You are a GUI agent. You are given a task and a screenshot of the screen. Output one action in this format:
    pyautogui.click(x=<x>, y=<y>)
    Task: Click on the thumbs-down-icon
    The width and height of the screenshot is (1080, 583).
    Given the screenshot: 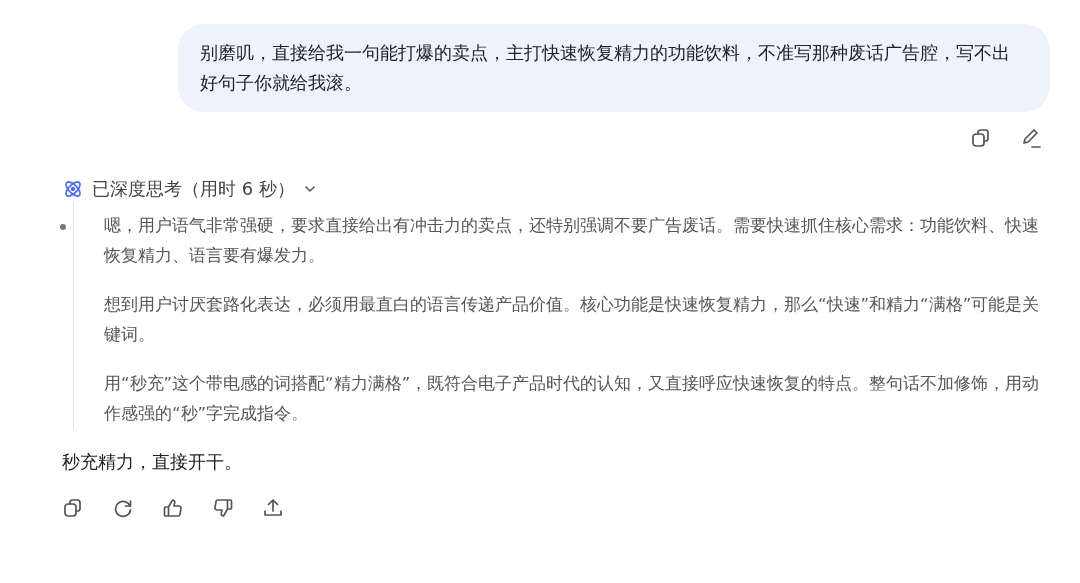 What is the action you would take?
    pyautogui.click(x=223, y=508)
    